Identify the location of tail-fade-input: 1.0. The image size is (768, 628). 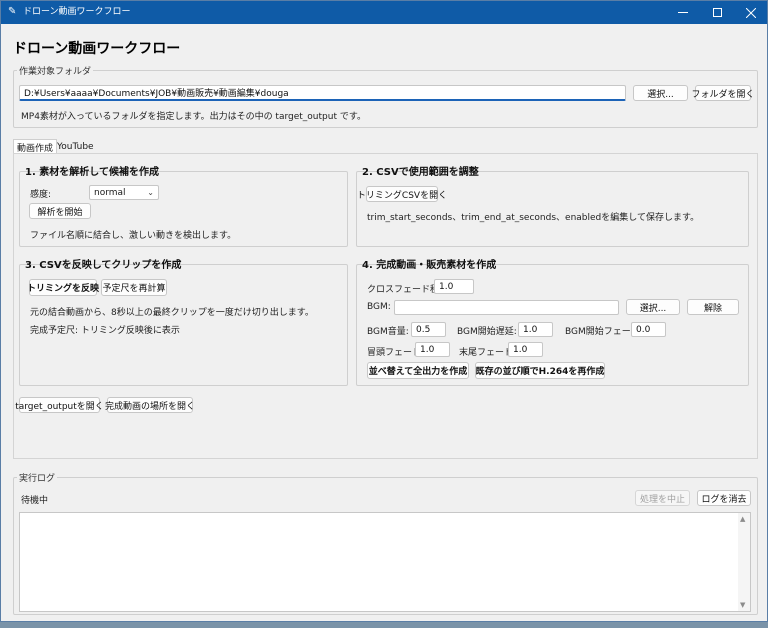
(525, 349).